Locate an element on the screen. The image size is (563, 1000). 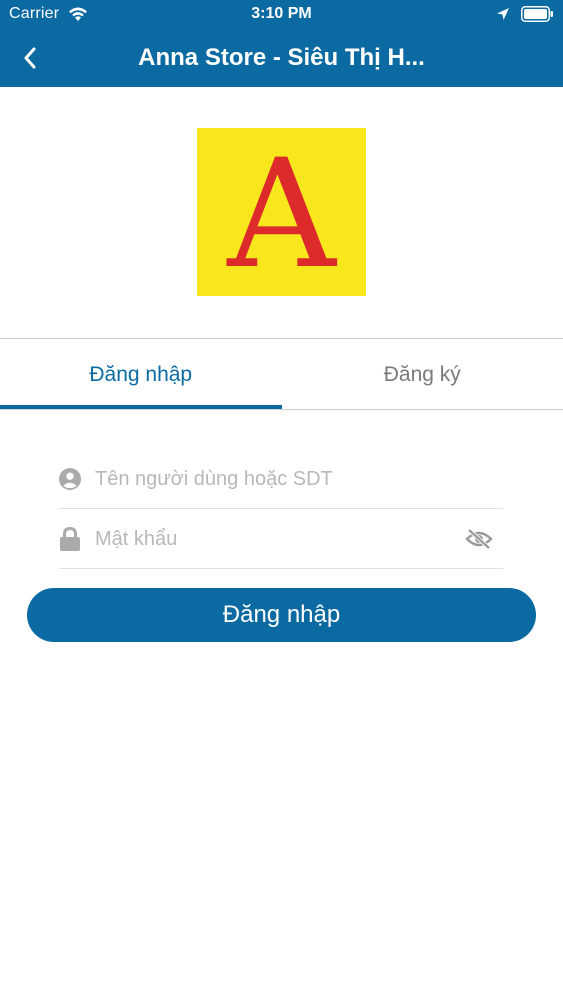
login-button: Đăng nhập is located at coordinates (281, 615).